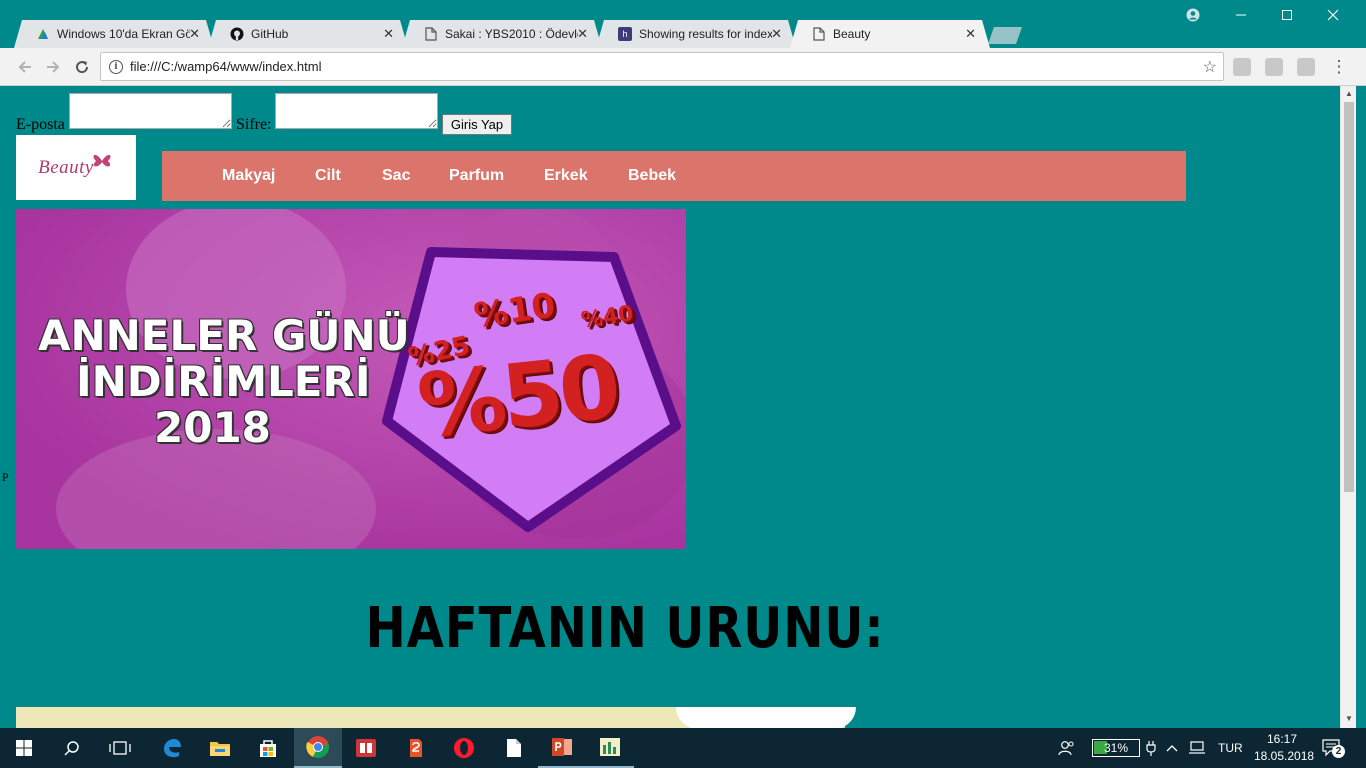 The image size is (1366, 768). What do you see at coordinates (511, 34) in the screenshot?
I see `tab-title: Sakai : YBS2010 : Ödevler` at bounding box center [511, 34].